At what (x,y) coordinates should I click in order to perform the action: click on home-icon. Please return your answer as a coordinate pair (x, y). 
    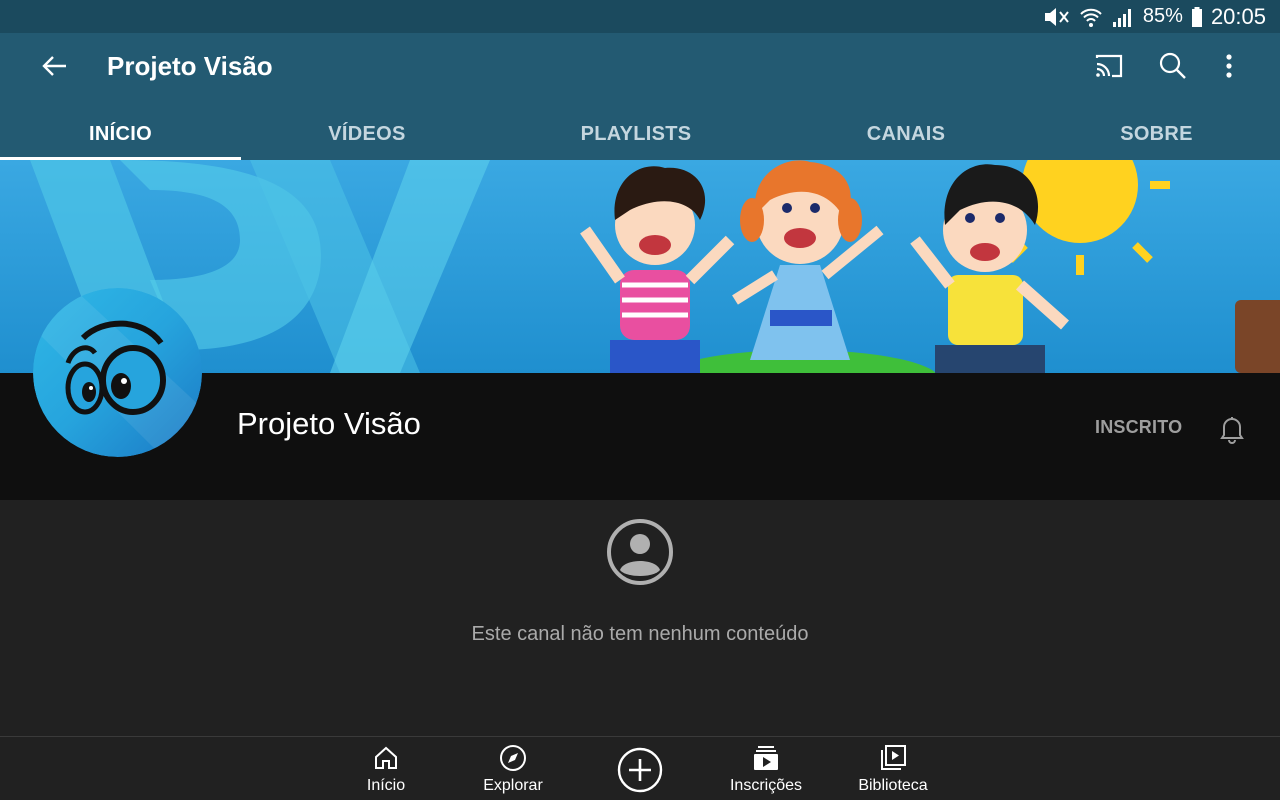
    Looking at the image, I should click on (386, 758).